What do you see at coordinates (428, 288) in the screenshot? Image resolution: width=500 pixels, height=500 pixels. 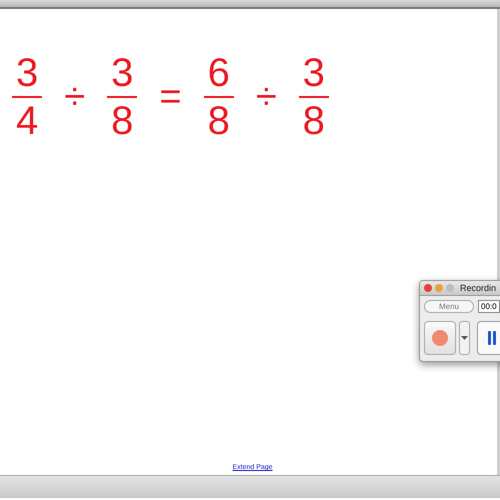 I see `close-icon` at bounding box center [428, 288].